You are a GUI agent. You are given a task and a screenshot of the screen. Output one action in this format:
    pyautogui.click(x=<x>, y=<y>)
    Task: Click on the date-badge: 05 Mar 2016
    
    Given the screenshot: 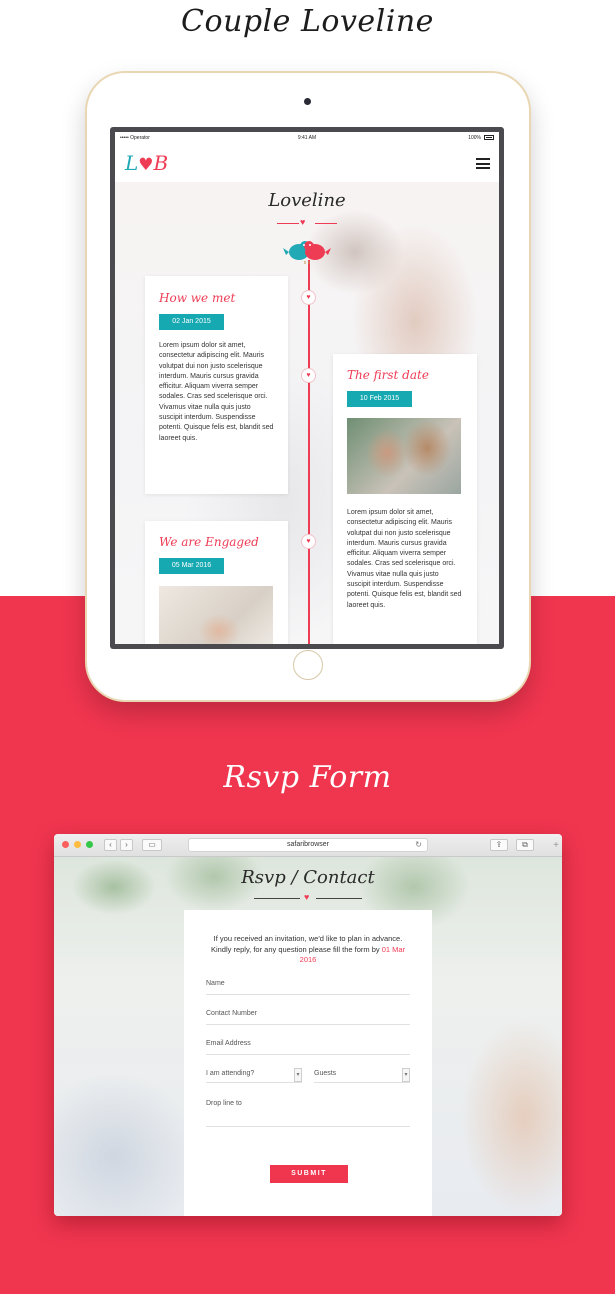 What is the action you would take?
    pyautogui.click(x=191, y=566)
    